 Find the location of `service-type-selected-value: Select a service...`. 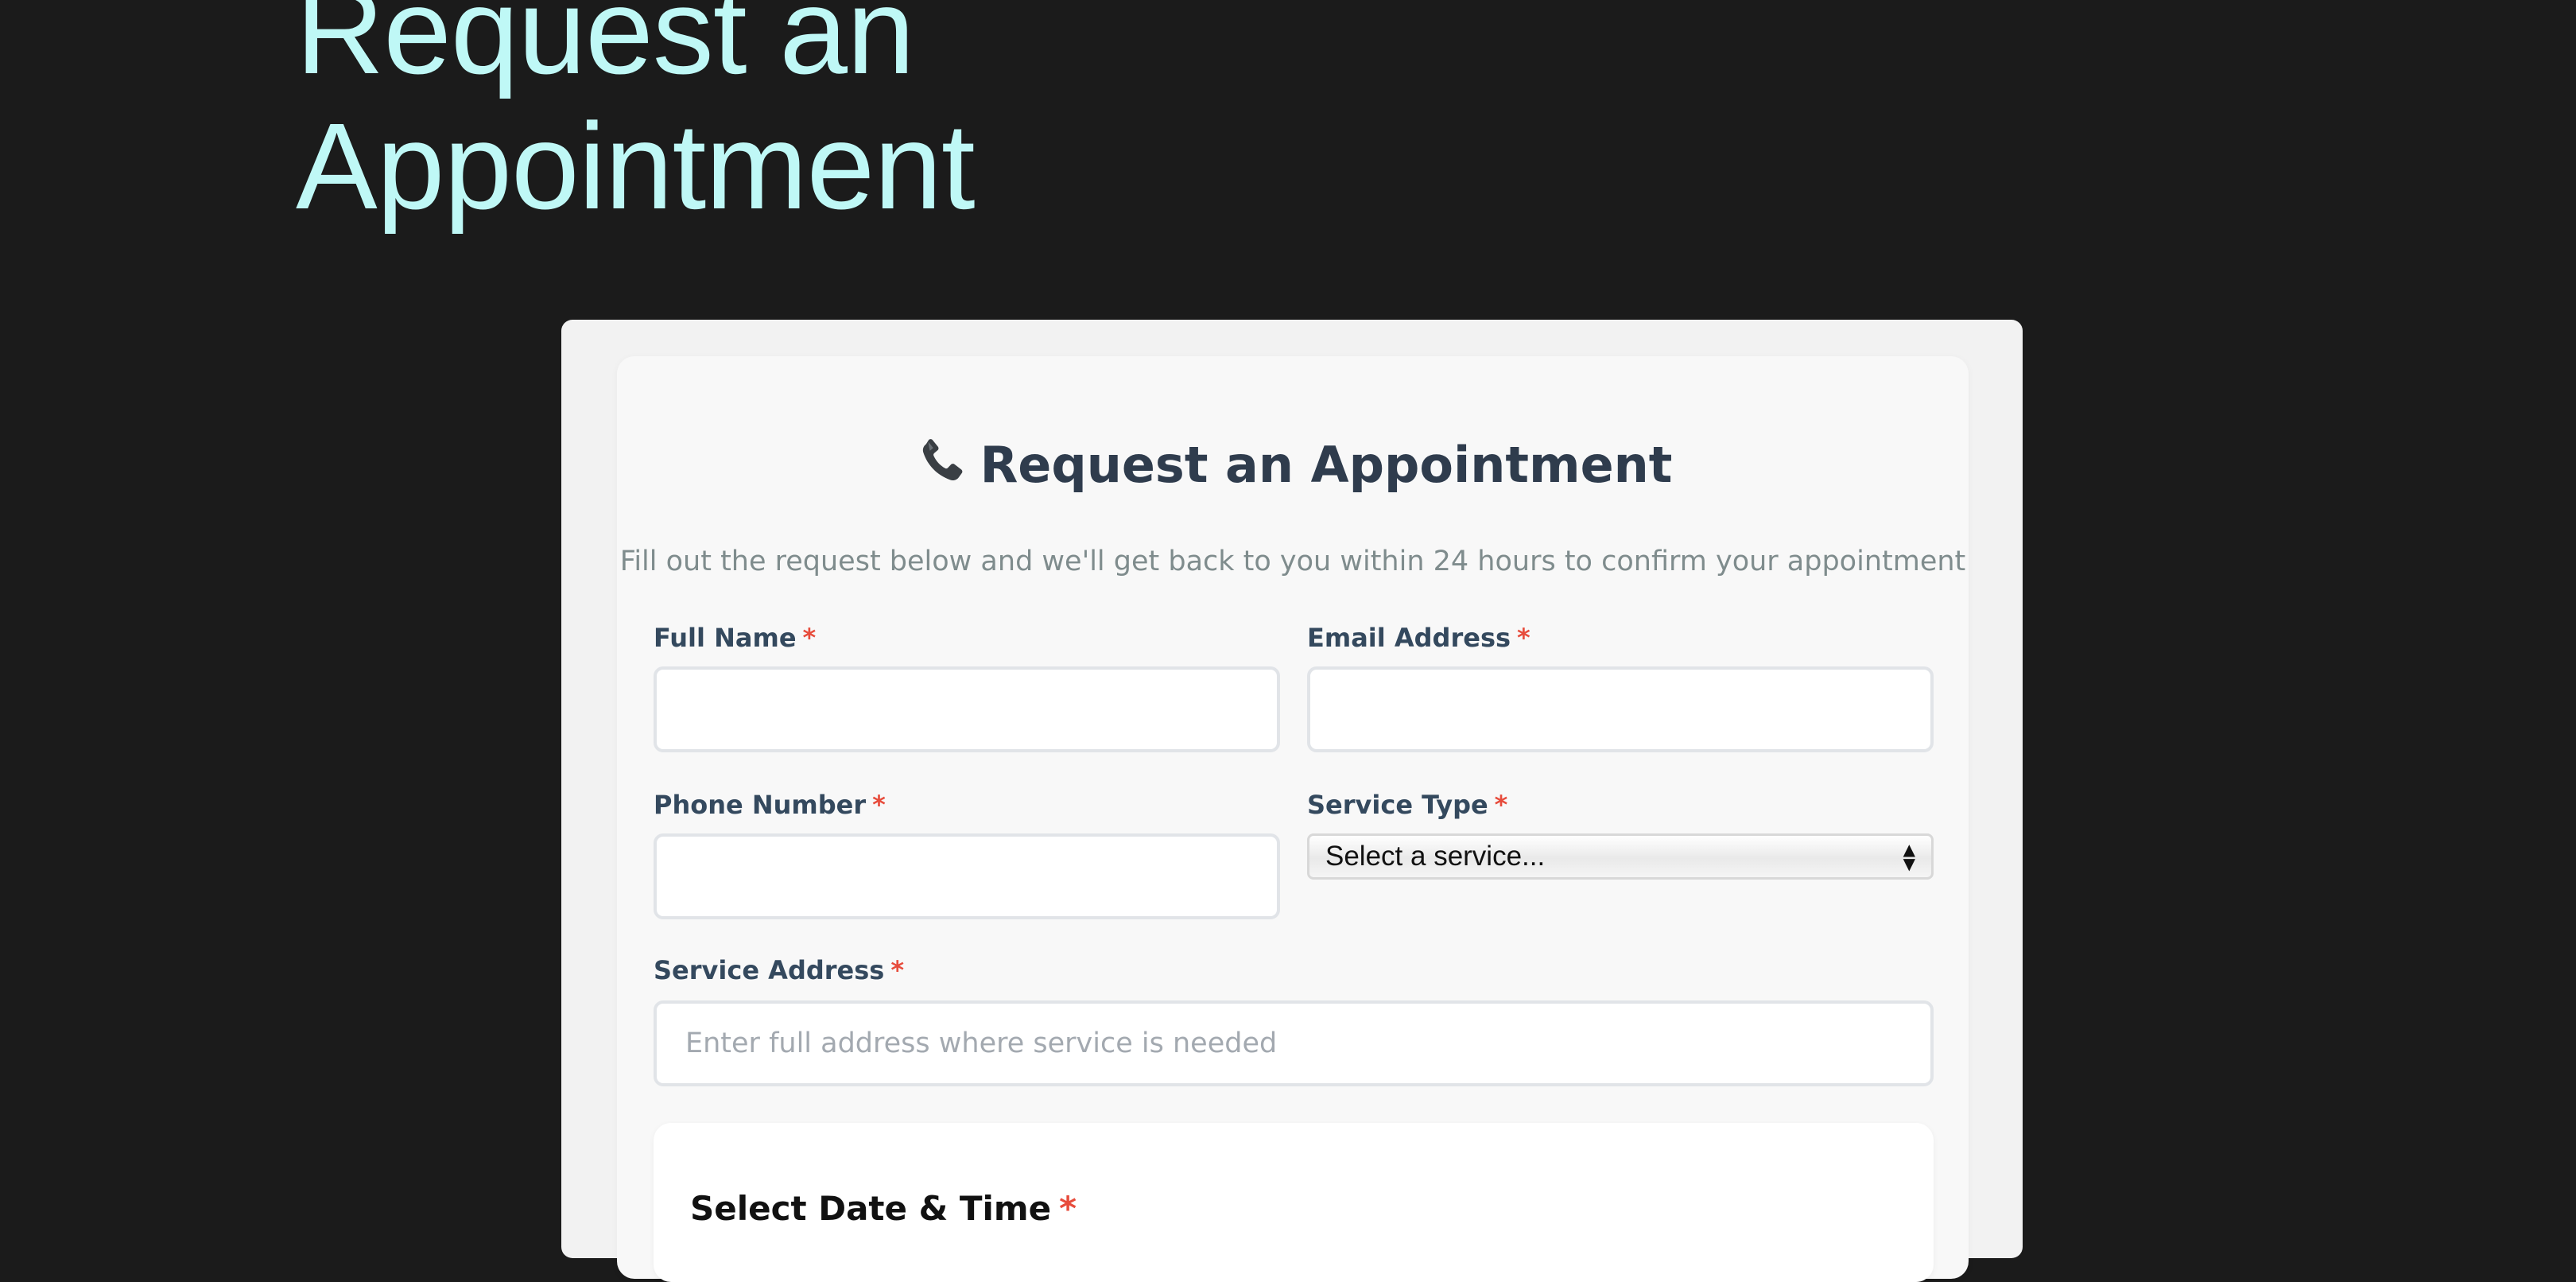

service-type-selected-value: Select a service... is located at coordinates (1436, 856).